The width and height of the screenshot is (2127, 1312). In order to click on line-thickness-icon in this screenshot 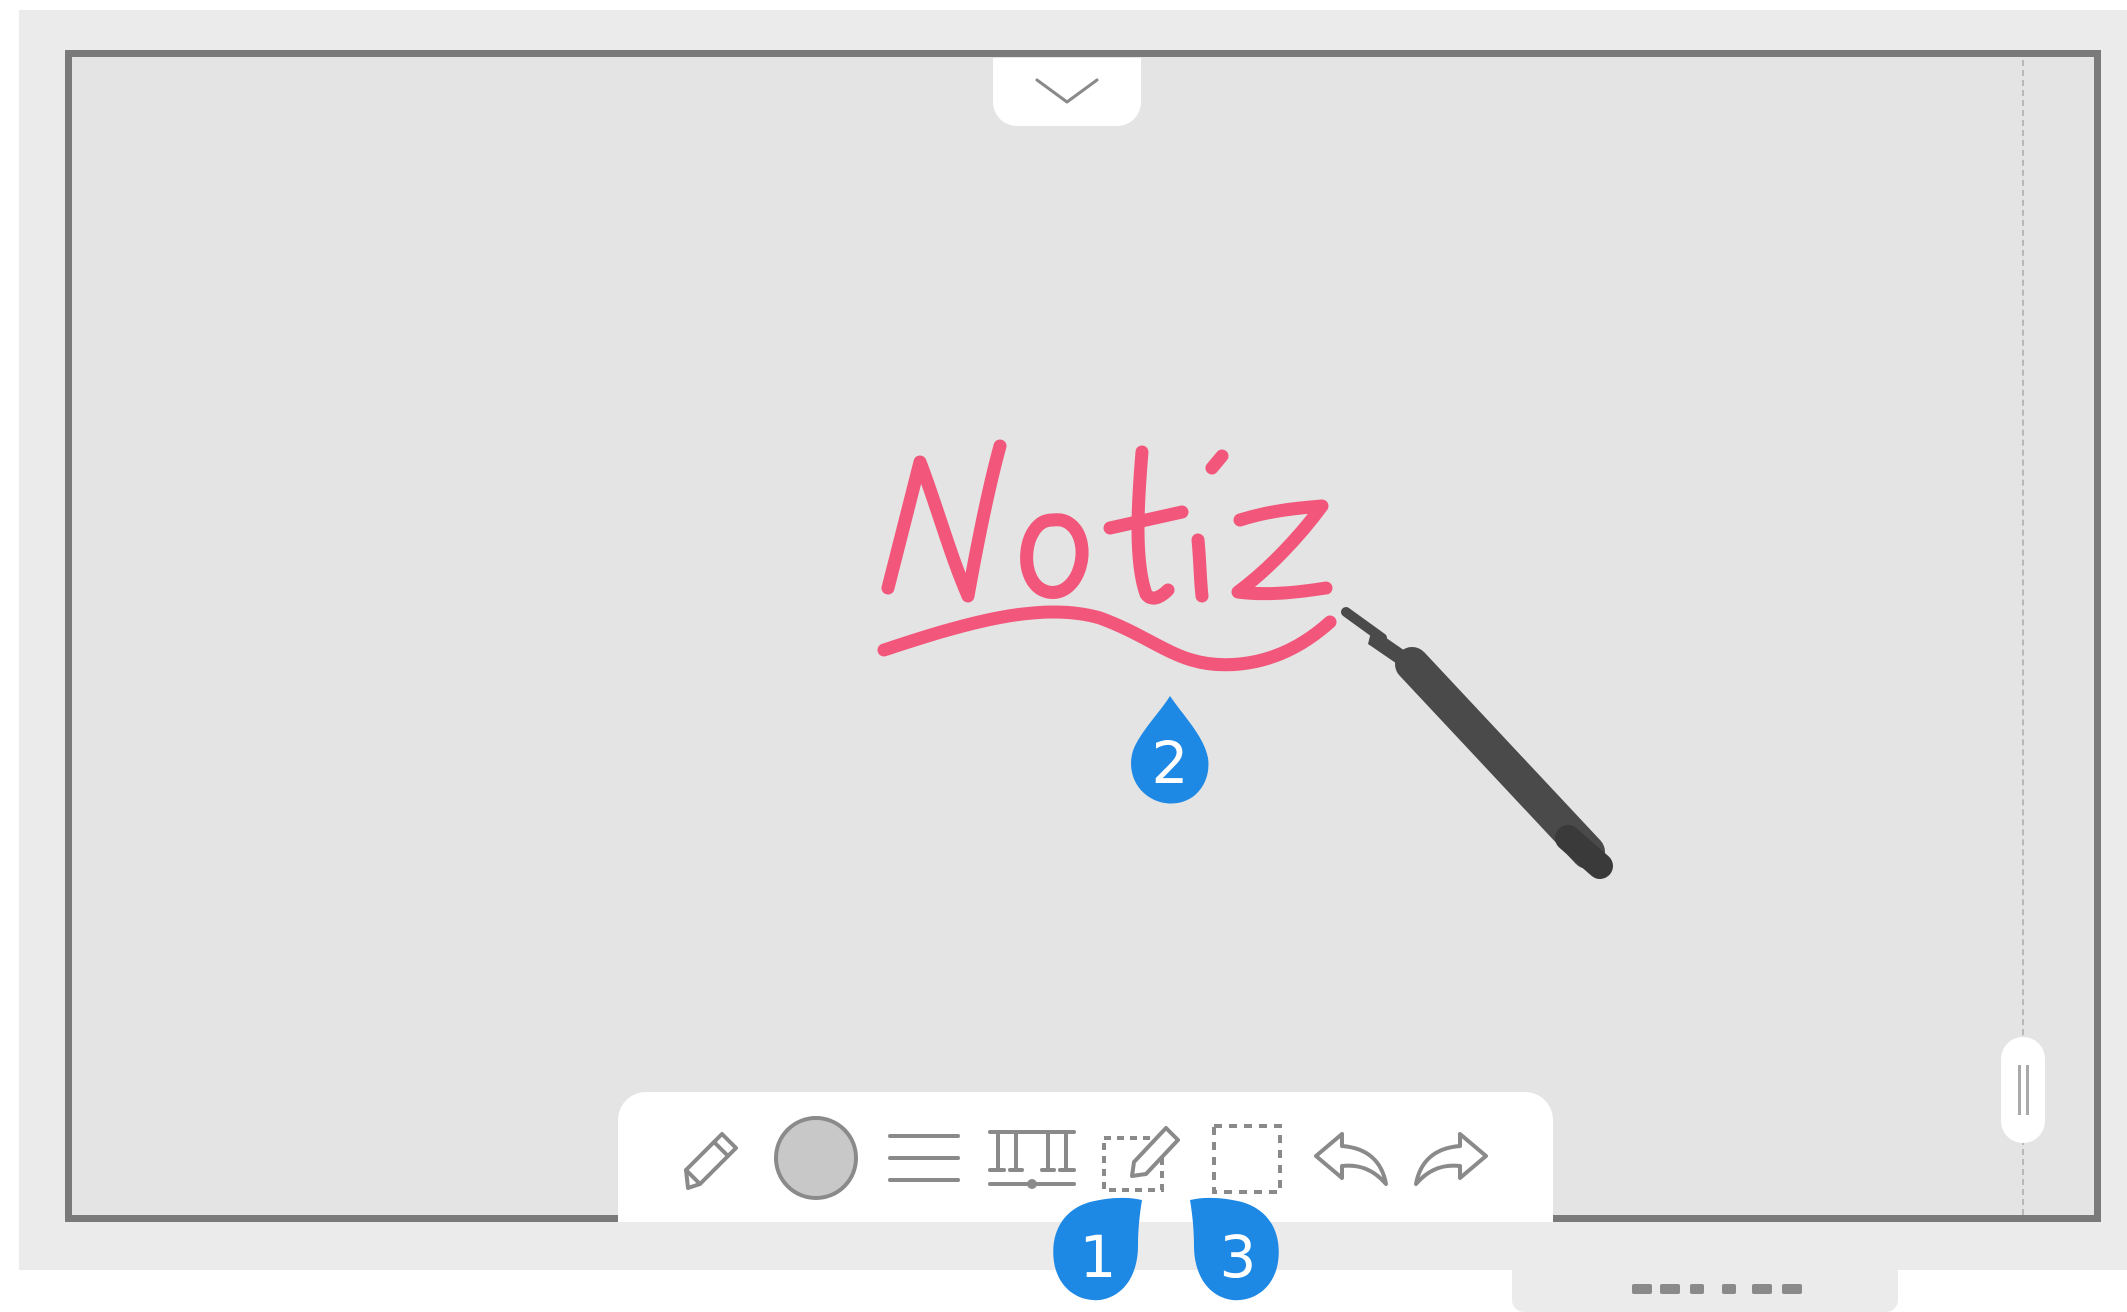, I will do `click(924, 1158)`.